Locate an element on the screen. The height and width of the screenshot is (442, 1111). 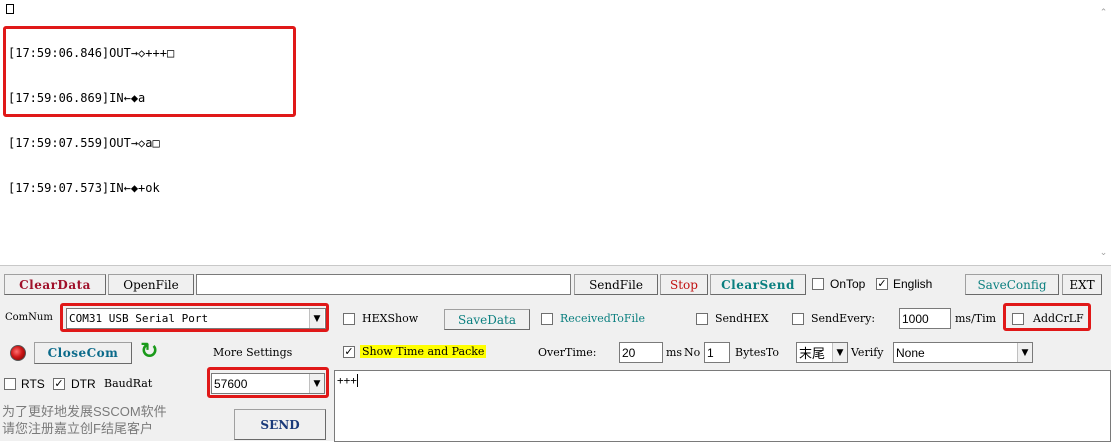
log-line: [17:59:07.559]OUT→◇a□ is located at coordinates (84, 143).